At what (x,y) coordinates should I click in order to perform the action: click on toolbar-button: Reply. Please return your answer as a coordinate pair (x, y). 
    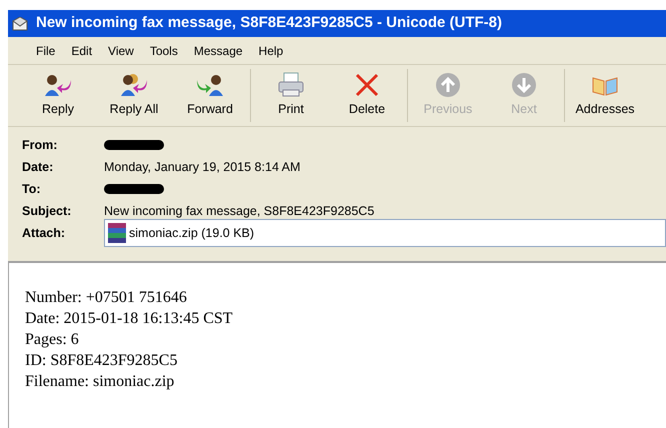
    Looking at the image, I should click on (58, 95).